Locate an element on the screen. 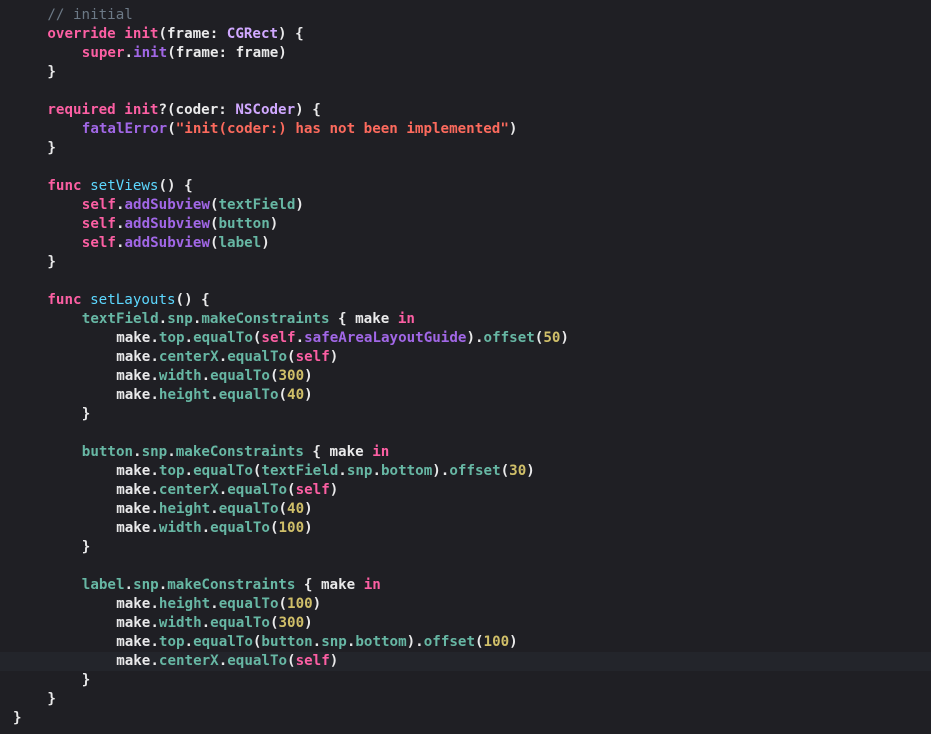  code-token-project: offset is located at coordinates (449, 642).